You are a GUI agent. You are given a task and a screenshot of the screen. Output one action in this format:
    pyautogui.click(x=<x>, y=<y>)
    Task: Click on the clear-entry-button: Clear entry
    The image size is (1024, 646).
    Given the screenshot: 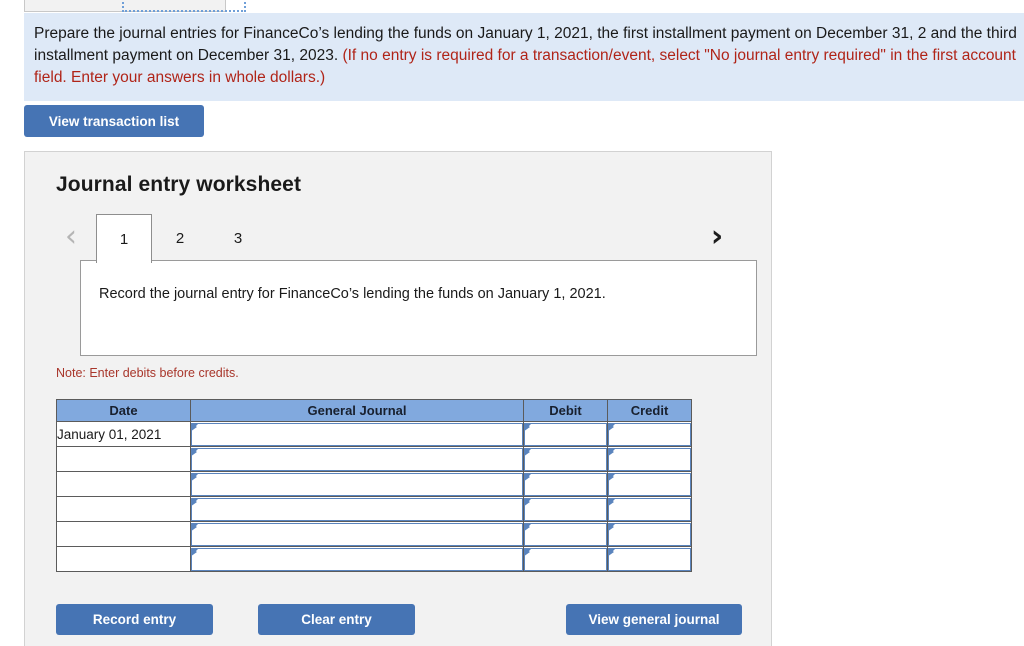 What is the action you would take?
    pyautogui.click(x=336, y=619)
    